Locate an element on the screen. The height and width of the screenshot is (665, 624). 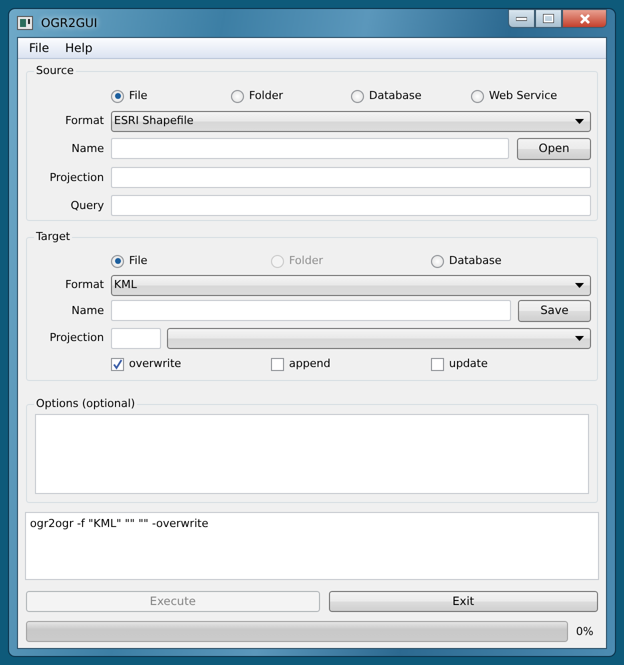
options-text-area is located at coordinates (312, 454).